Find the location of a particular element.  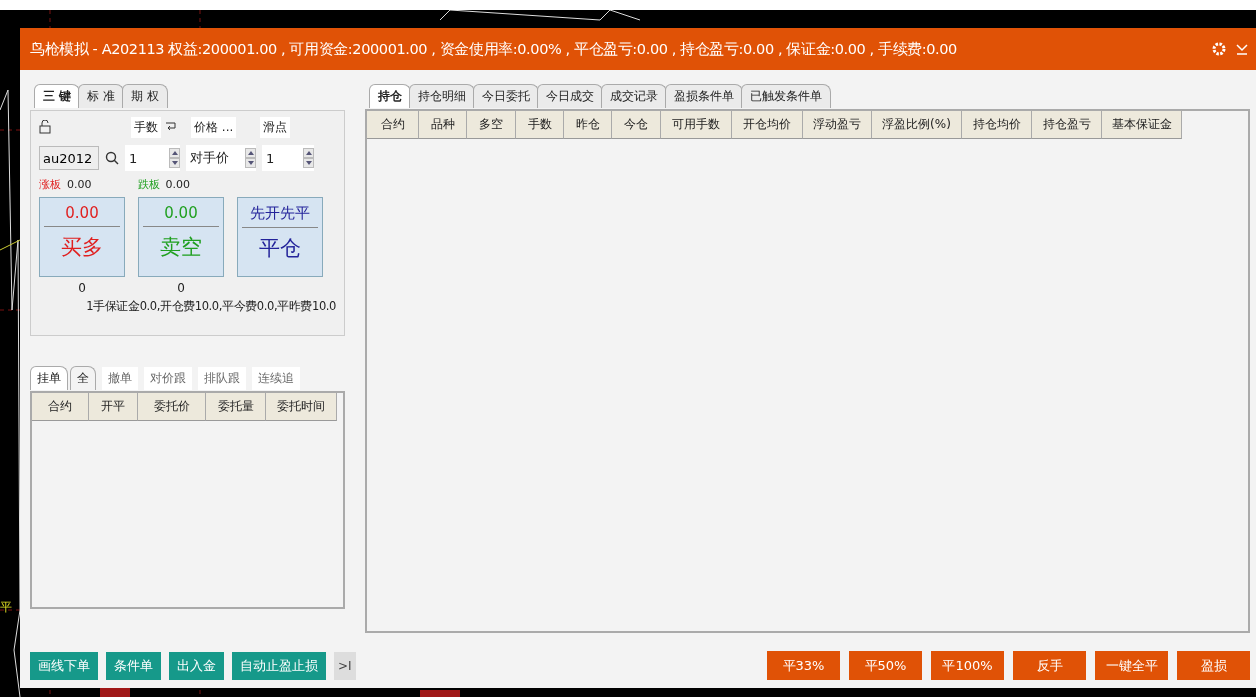

trade-price: 先开先平 is located at coordinates (280, 216).